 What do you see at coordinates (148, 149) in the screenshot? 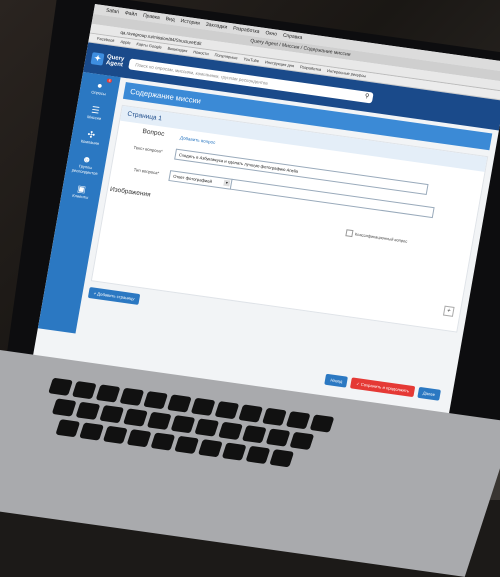
I see `question-text-label: Текст вопроса*` at bounding box center [148, 149].